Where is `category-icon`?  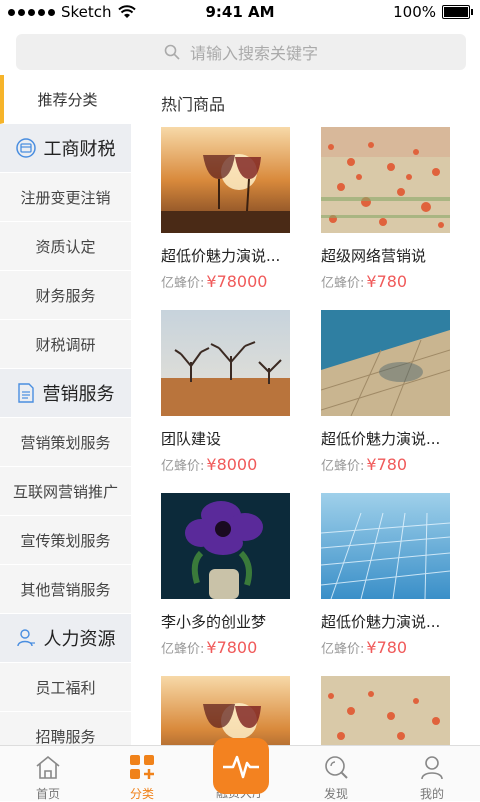
category-icon is located at coordinates (142, 767).